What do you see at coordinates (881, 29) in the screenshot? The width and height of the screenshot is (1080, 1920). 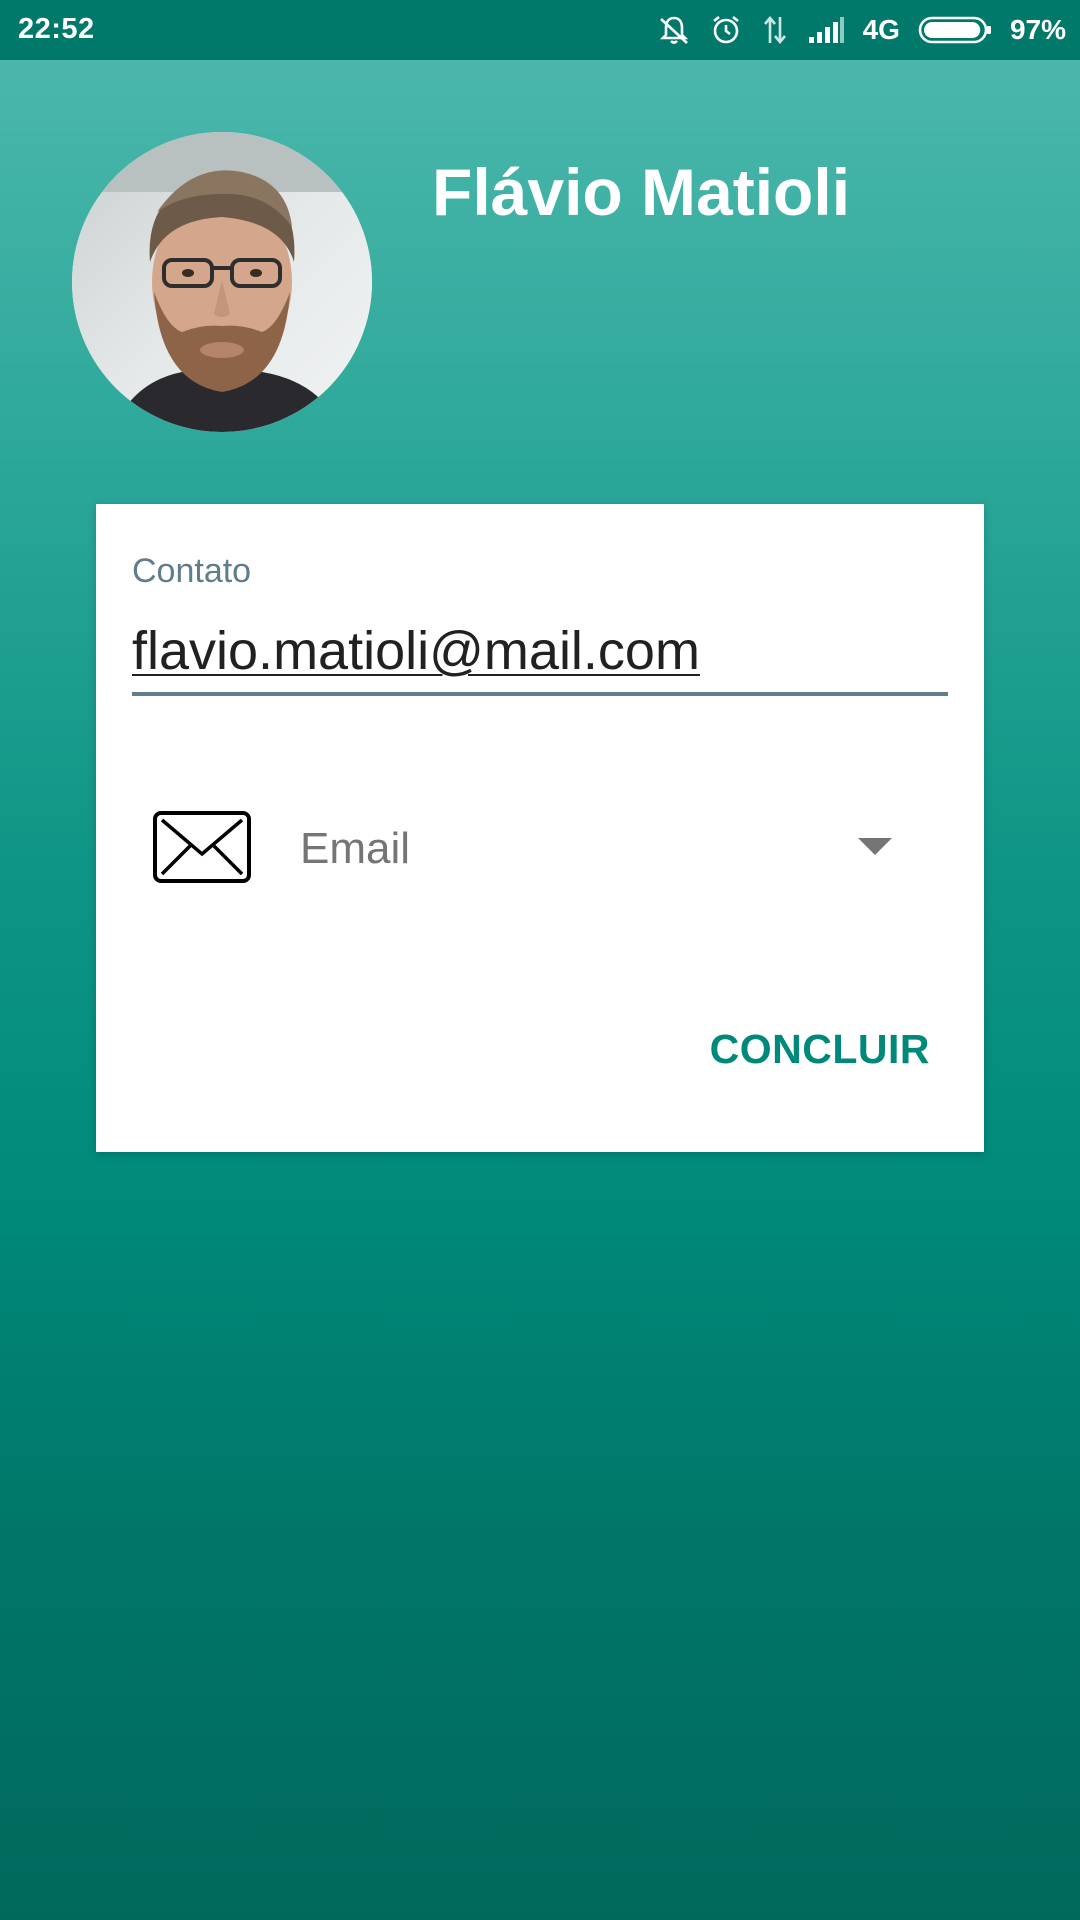 I see `network-label: 4G` at bounding box center [881, 29].